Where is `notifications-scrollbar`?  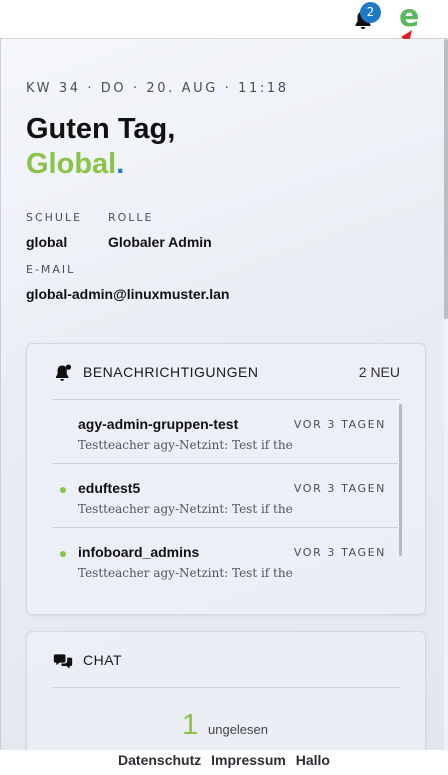
notifications-scrollbar is located at coordinates (400, 480).